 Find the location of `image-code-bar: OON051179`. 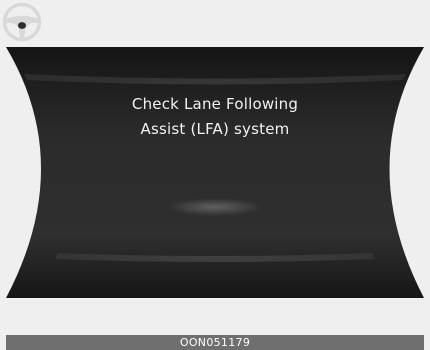

image-code-bar: OON051179 is located at coordinates (215, 342).